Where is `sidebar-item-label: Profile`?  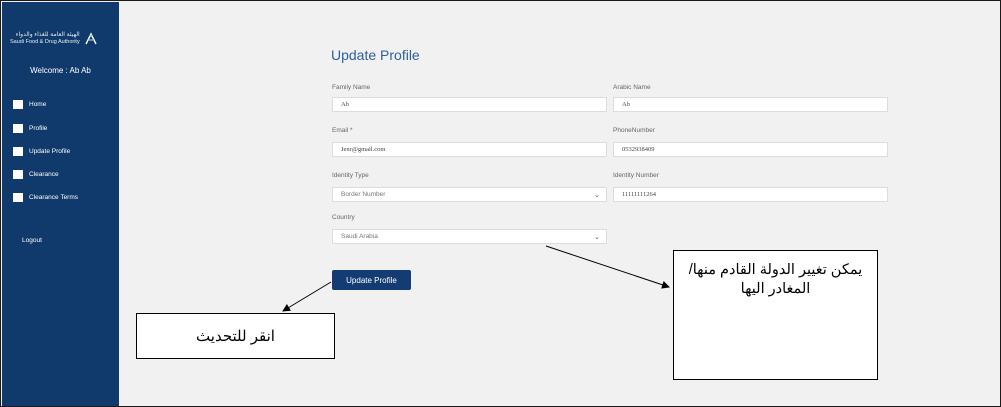
sidebar-item-label: Profile is located at coordinates (38, 128).